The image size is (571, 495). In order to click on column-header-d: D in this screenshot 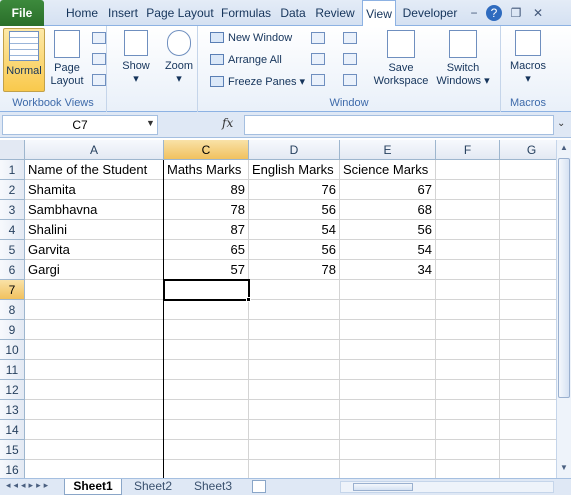, I will do `click(294, 150)`.